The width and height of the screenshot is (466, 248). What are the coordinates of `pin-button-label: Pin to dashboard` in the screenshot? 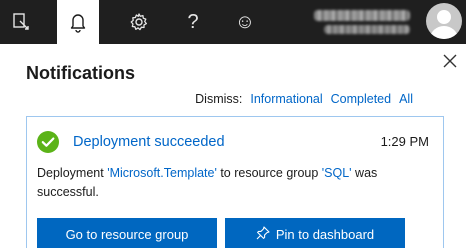 It's located at (325, 234).